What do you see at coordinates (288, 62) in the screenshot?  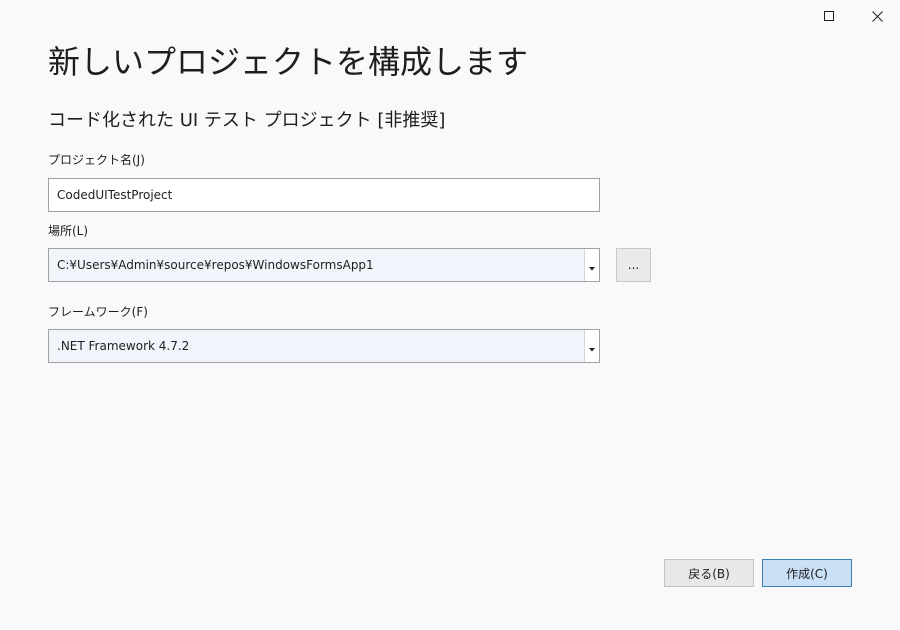 I see `page-title: 新しいプロジェクトを構成します` at bounding box center [288, 62].